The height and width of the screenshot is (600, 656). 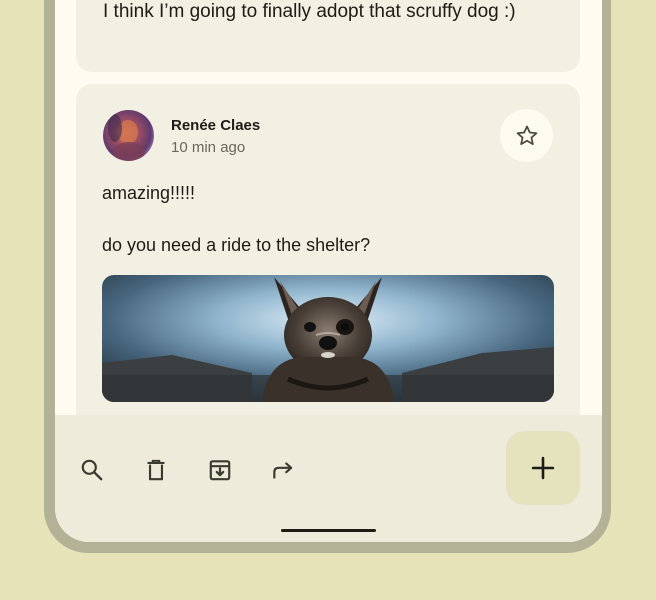 I want to click on add-icon, so click(x=543, y=468).